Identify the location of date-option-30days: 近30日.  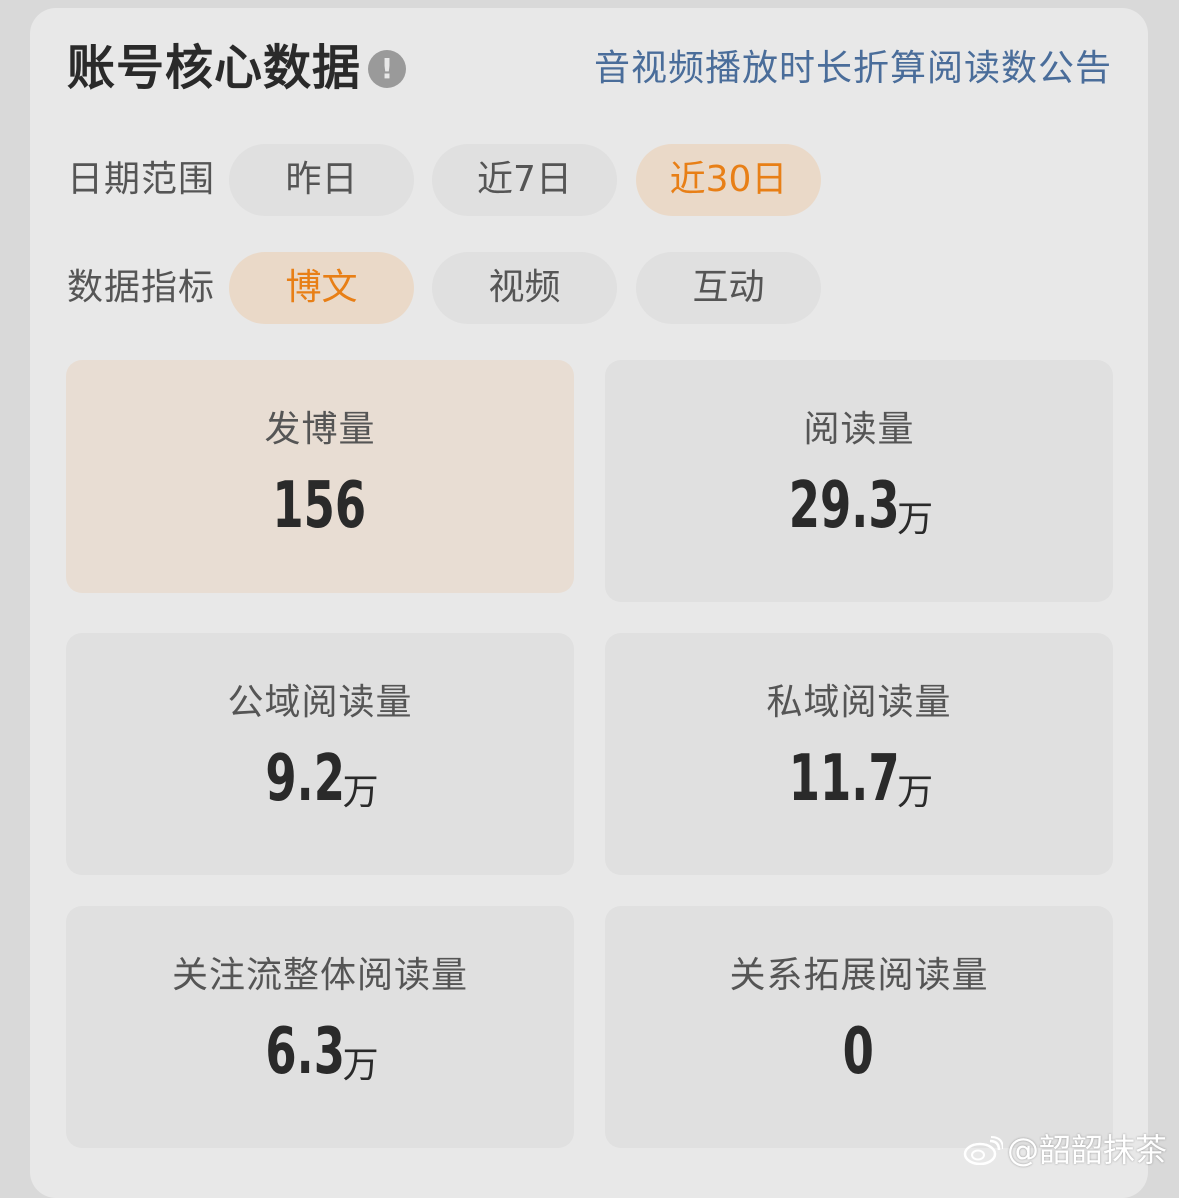
(728, 180).